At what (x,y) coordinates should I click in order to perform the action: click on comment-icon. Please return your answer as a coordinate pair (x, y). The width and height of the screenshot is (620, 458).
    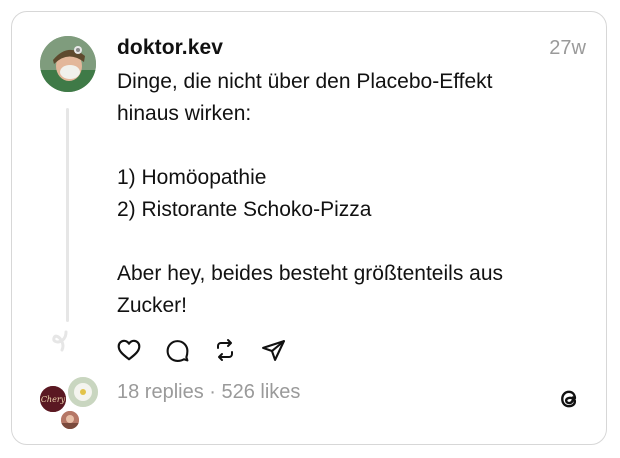
    Looking at the image, I should click on (177, 350).